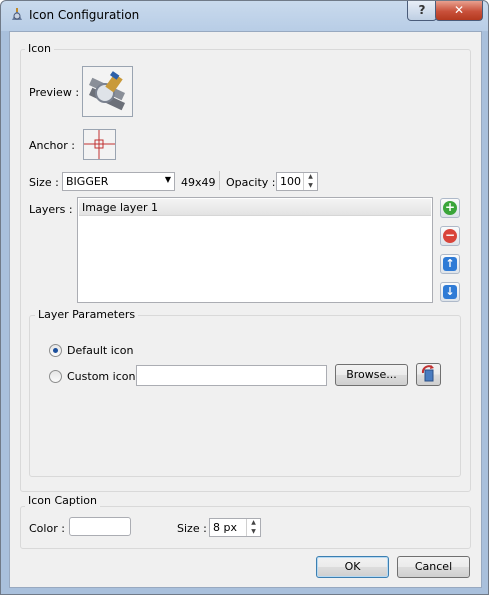  Describe the element at coordinates (55, 376) in the screenshot. I see `custom-icon-radio` at that location.